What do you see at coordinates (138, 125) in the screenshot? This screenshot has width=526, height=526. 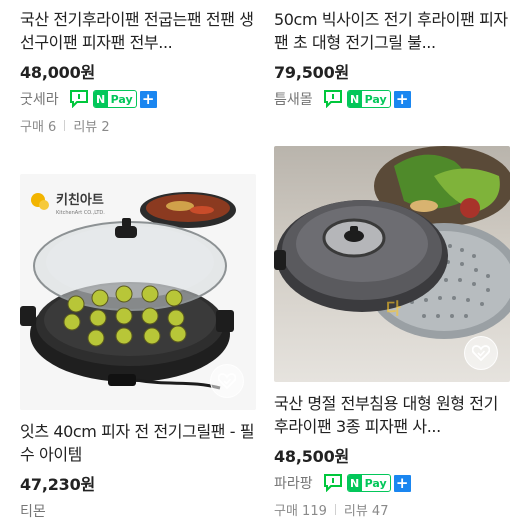 I see `product-stats: 구매 6 리뷰 2` at bounding box center [138, 125].